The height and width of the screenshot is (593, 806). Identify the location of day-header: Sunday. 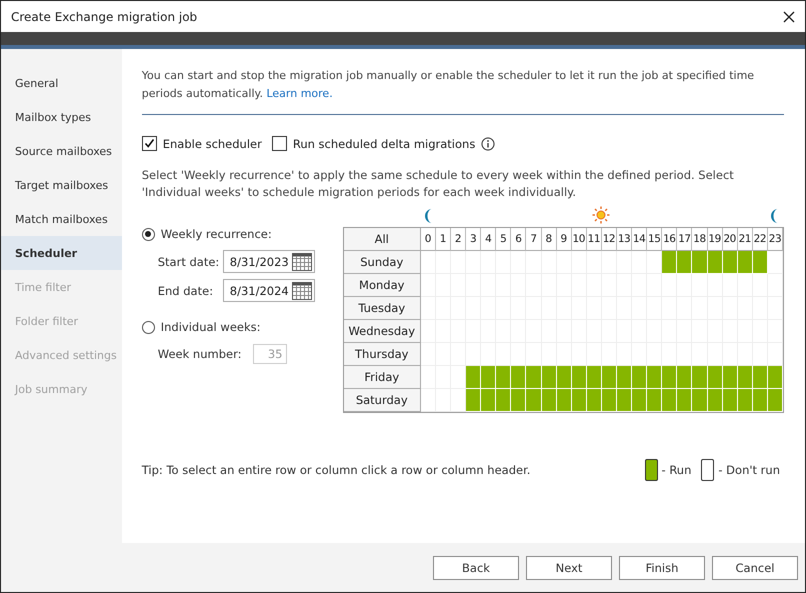
(382, 262).